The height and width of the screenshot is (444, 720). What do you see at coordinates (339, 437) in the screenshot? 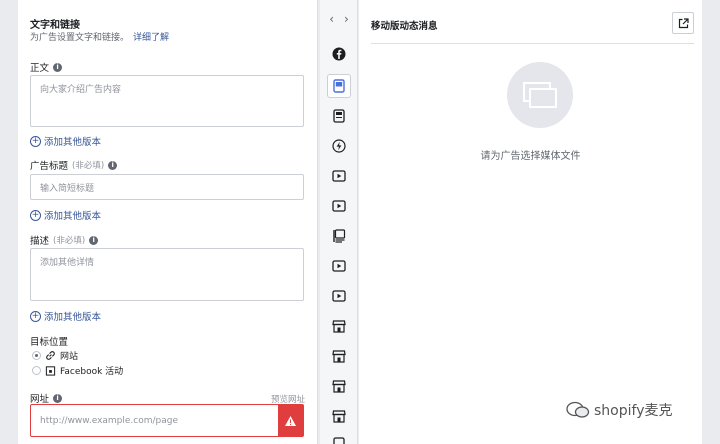
I see `partial-icon` at bounding box center [339, 437].